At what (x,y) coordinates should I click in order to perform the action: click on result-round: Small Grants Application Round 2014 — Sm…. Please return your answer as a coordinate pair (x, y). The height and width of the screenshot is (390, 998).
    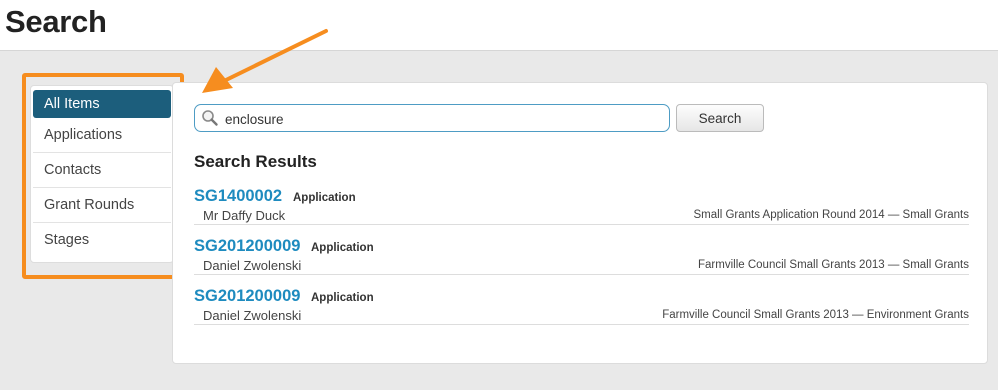
    Looking at the image, I should click on (831, 215).